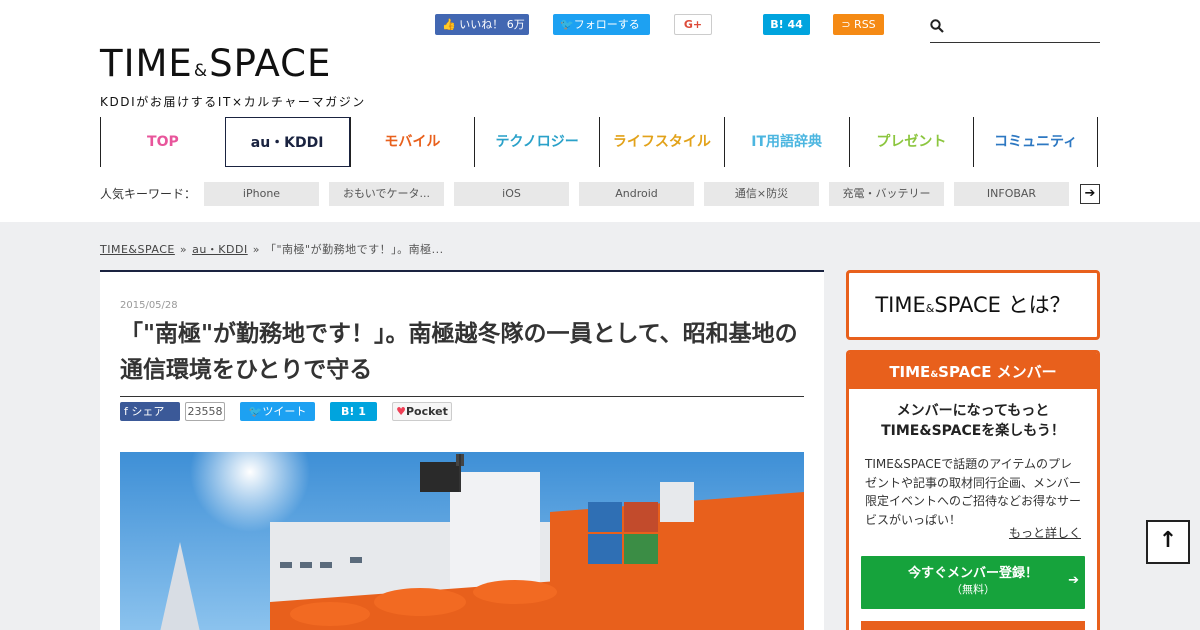  I want to click on rss-icon: ⊃, so click(848, 24).